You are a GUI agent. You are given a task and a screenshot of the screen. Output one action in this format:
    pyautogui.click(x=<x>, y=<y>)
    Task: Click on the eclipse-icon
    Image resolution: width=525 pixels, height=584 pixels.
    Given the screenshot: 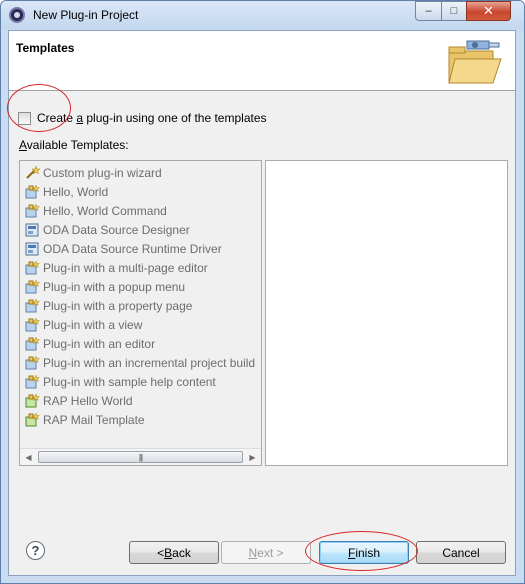 What is the action you would take?
    pyautogui.click(x=17, y=15)
    